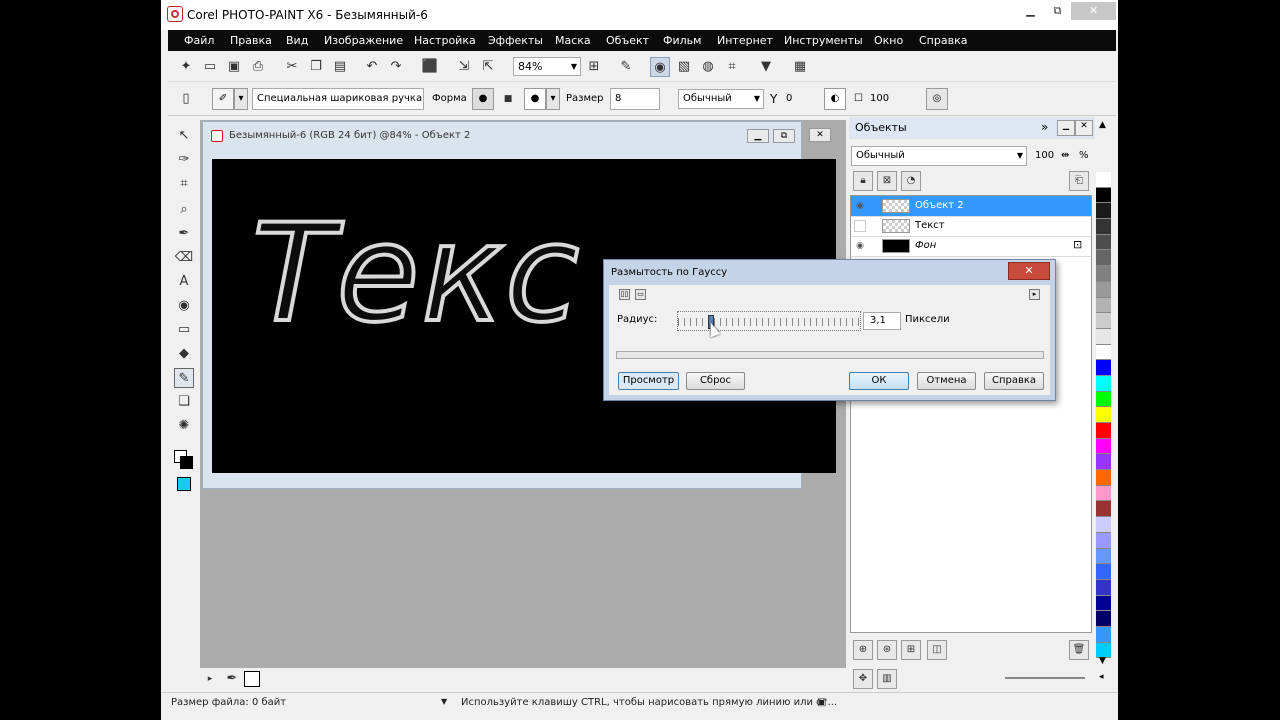  Describe the element at coordinates (648, 381) in the screenshot. I see `preview-button: Просмотр` at that location.